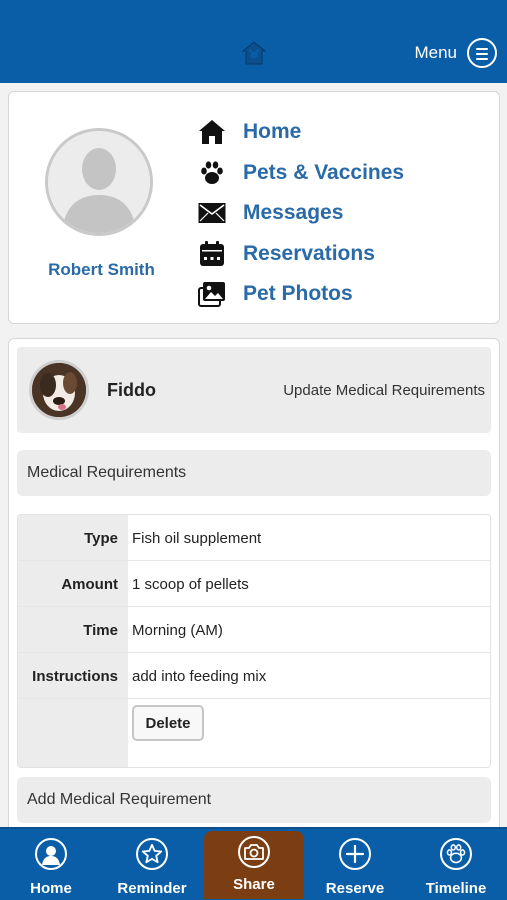 This screenshot has width=507, height=900. What do you see at coordinates (309, 253) in the screenshot?
I see `nav-item-label: Reservations` at bounding box center [309, 253].